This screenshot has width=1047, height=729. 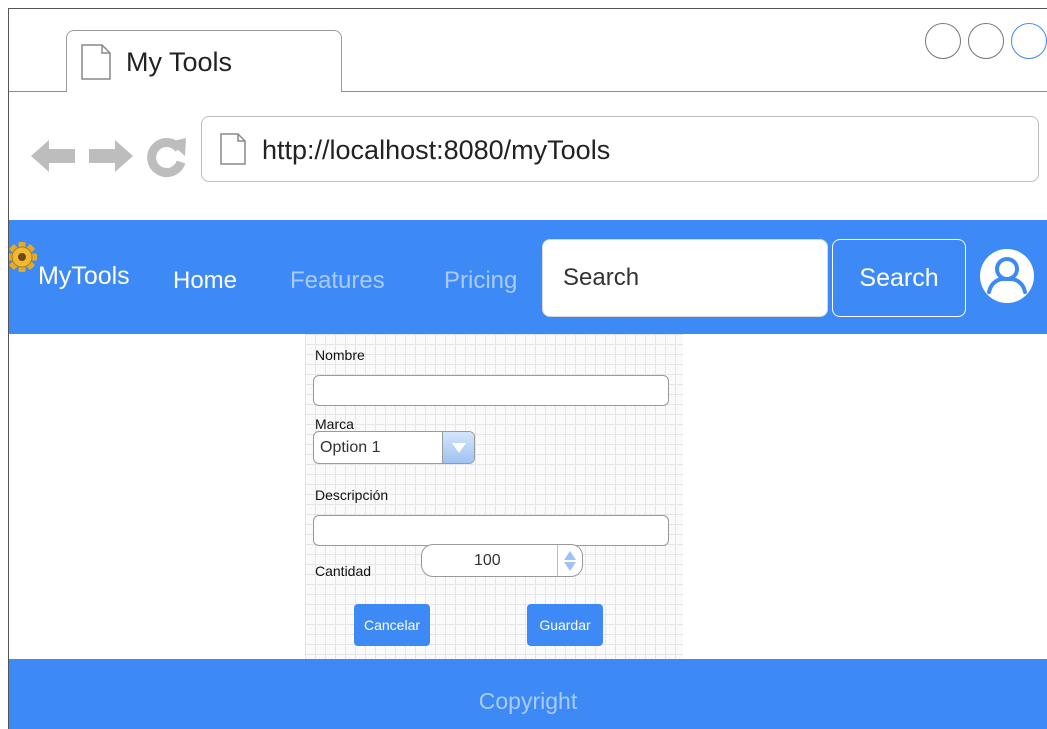 What do you see at coordinates (179, 62) in the screenshot?
I see `tab-title: My Tools` at bounding box center [179, 62].